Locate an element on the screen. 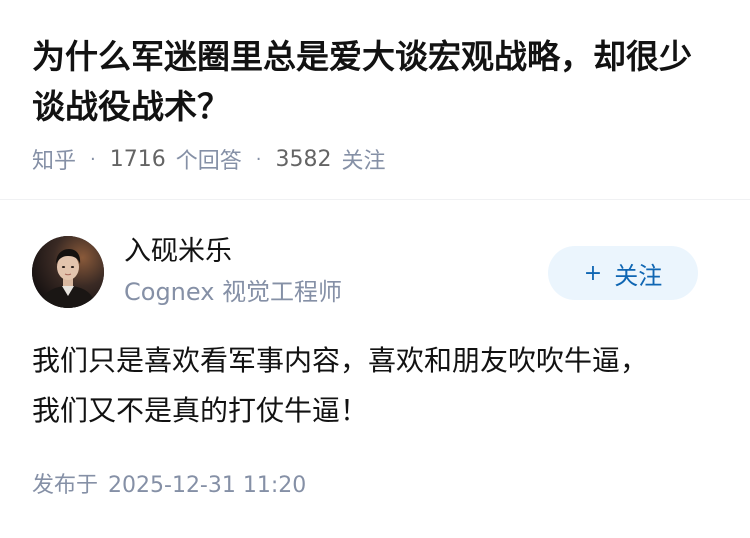 This screenshot has height=538, width=750. avatar is located at coordinates (68, 272).